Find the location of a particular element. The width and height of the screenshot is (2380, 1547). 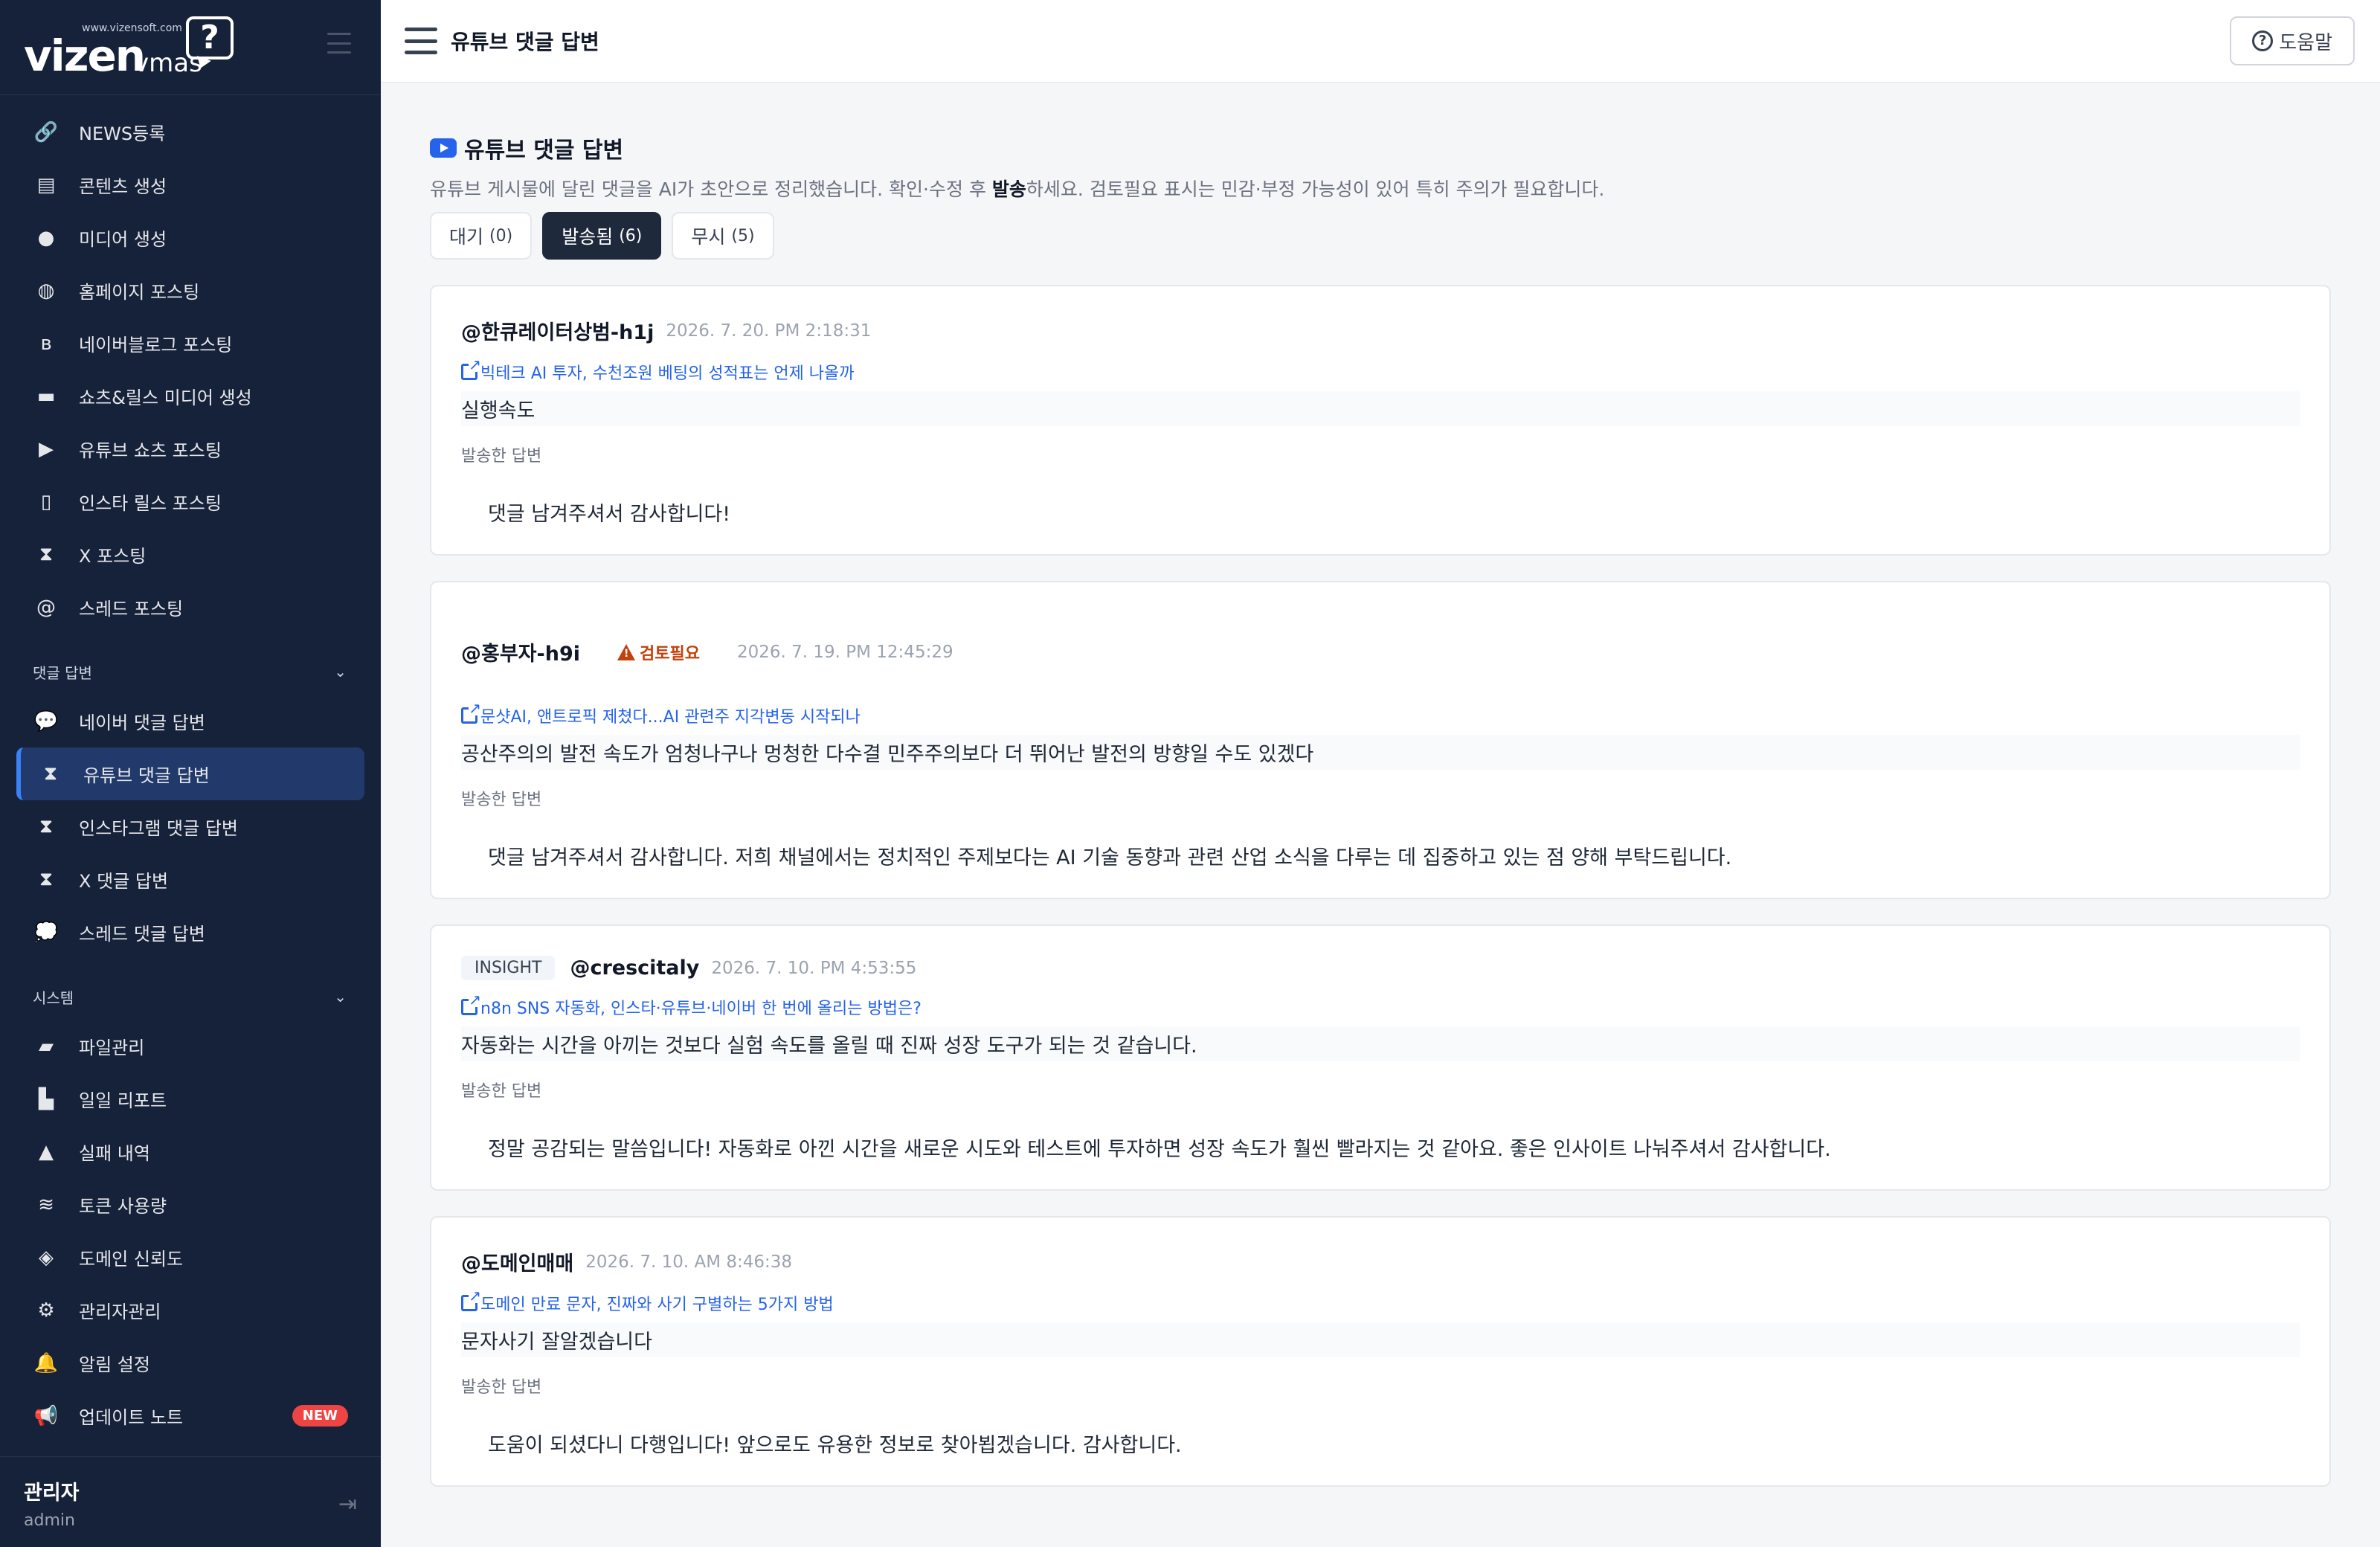

sidebar-item-threads: @ 스레드 포스팅 is located at coordinates (190, 608).